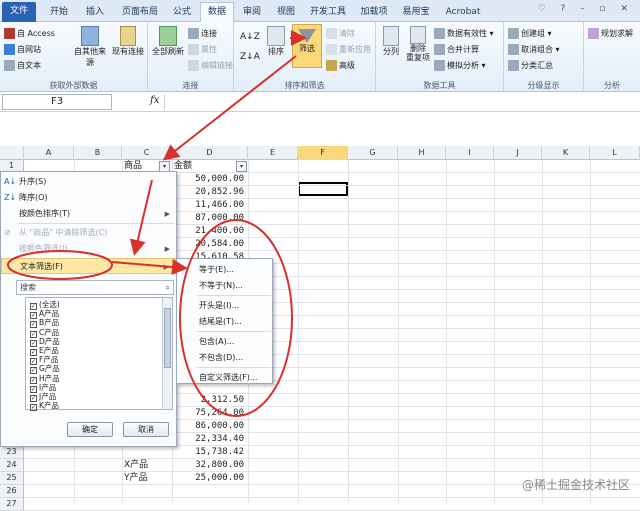  Describe the element at coordinates (12, 153) in the screenshot. I see `select-all-corner` at that location.